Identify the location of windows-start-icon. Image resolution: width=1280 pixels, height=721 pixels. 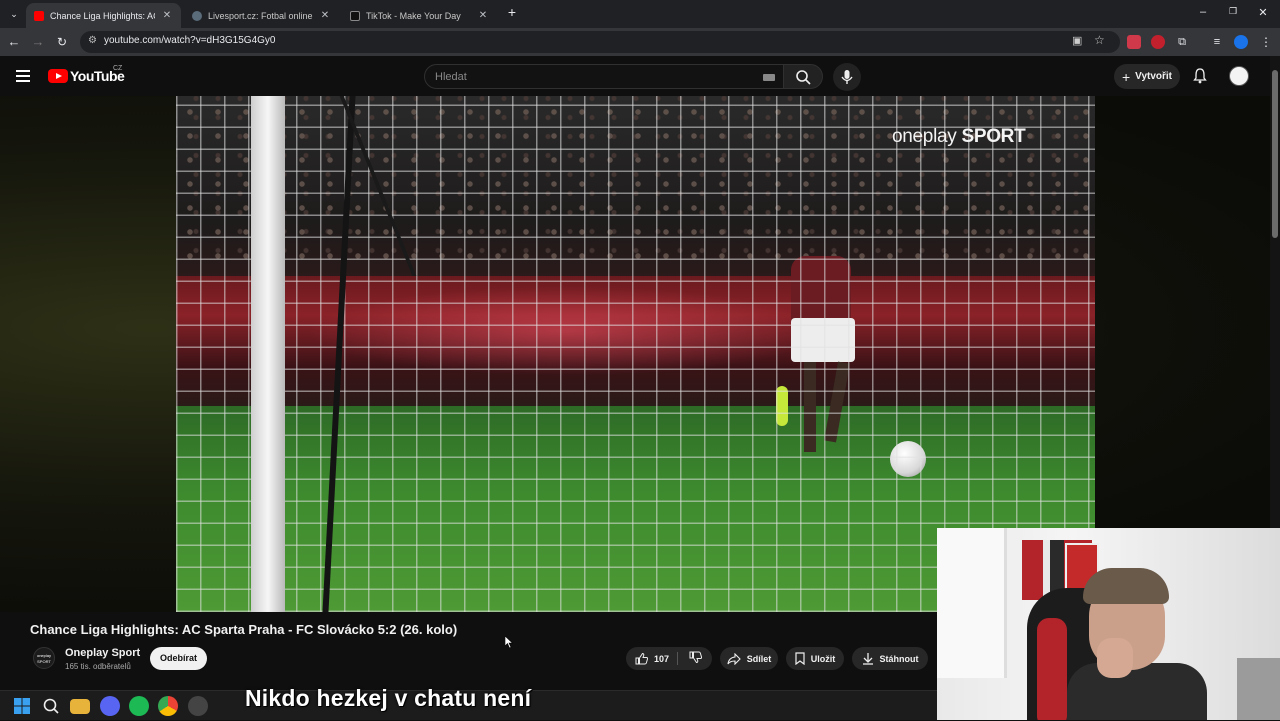
(22, 706).